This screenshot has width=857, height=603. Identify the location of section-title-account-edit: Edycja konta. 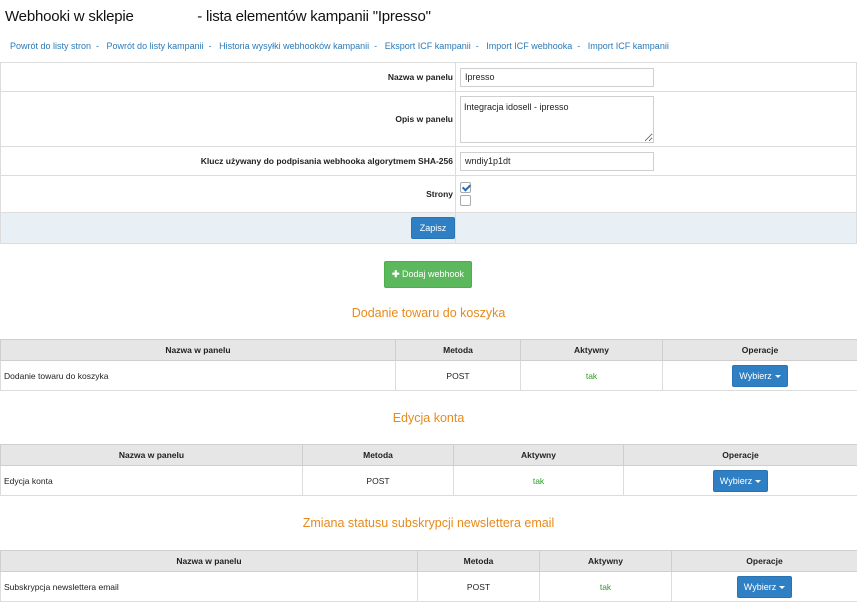
(428, 418).